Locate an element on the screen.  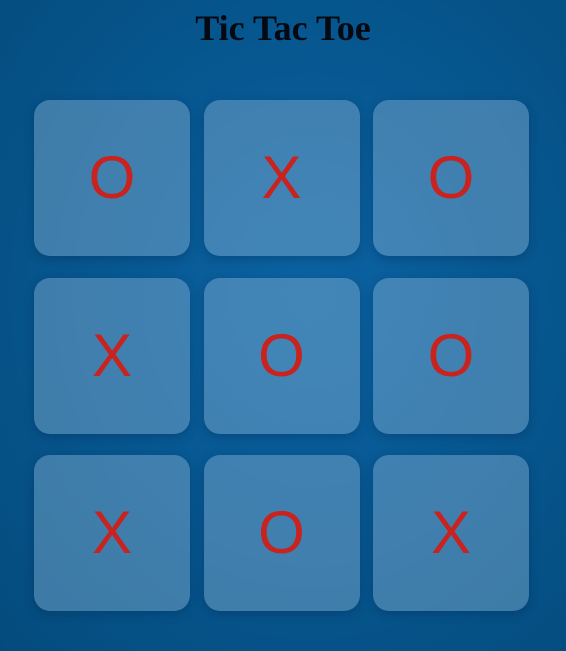
board-cell-5: O is located at coordinates (281, 355).